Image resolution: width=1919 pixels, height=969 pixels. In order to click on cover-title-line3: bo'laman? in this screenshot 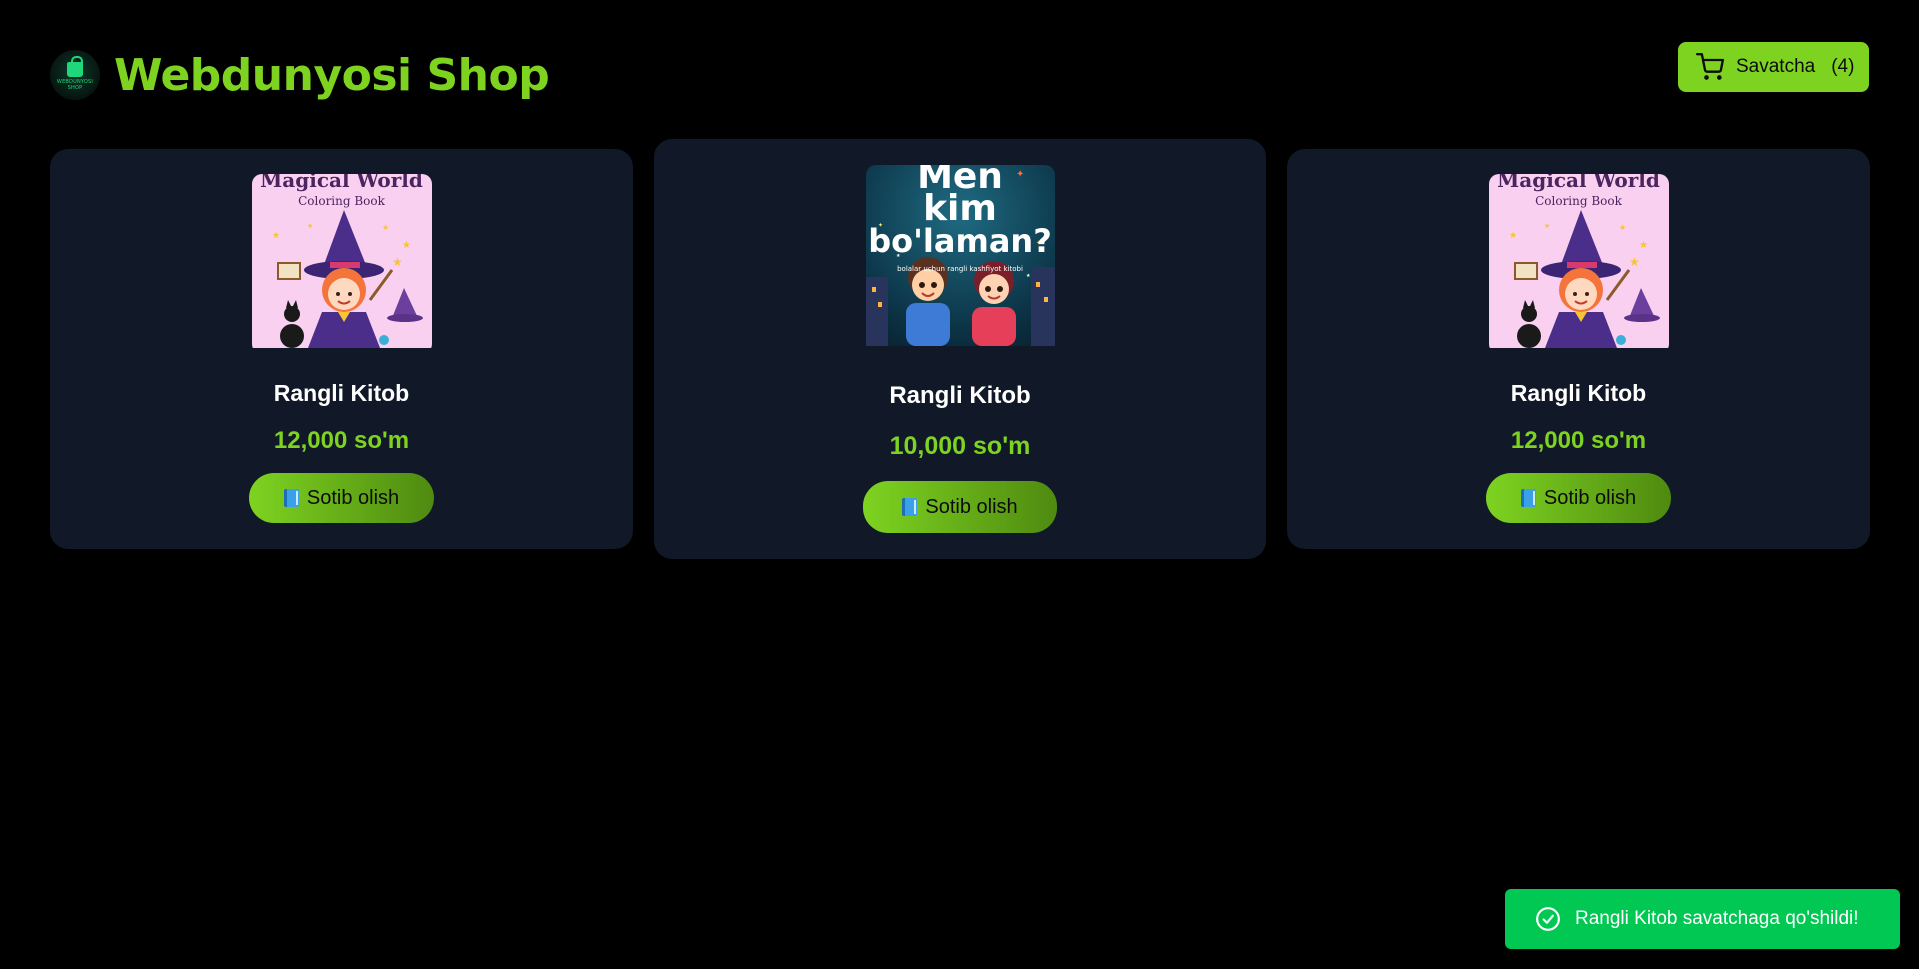, I will do `click(960, 241)`.